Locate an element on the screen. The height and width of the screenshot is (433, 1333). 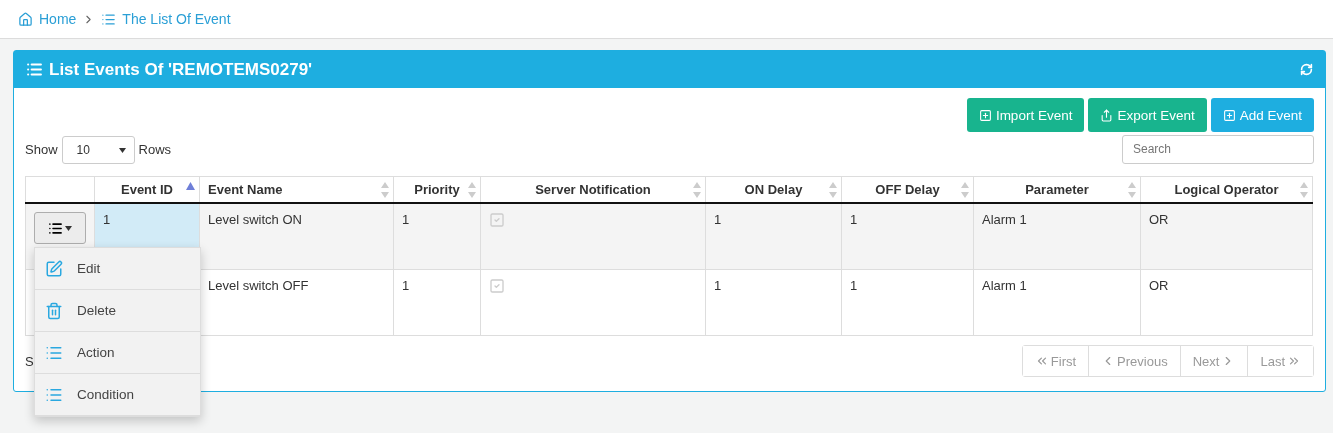
home-icon is located at coordinates (25, 19).